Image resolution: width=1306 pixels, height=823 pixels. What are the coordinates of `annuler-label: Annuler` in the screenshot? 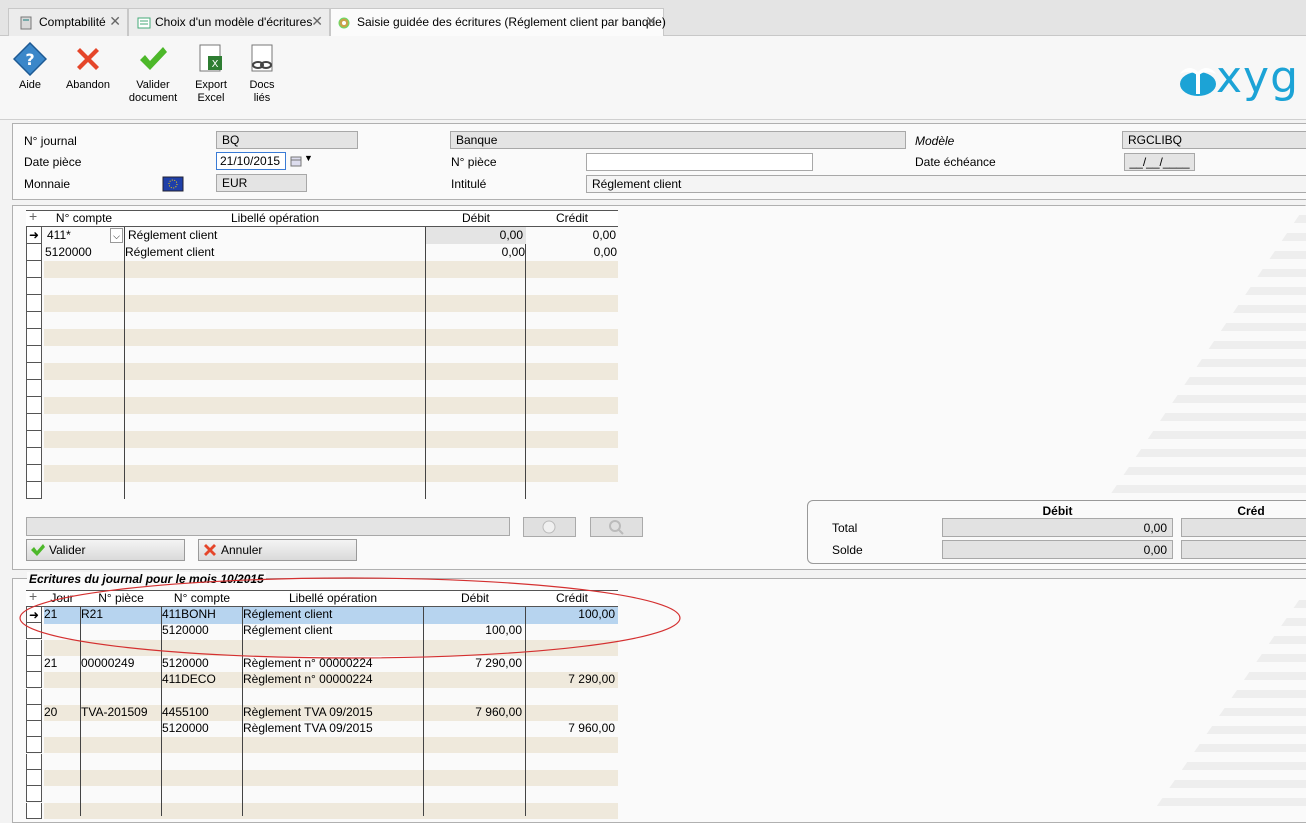 It's located at (242, 550).